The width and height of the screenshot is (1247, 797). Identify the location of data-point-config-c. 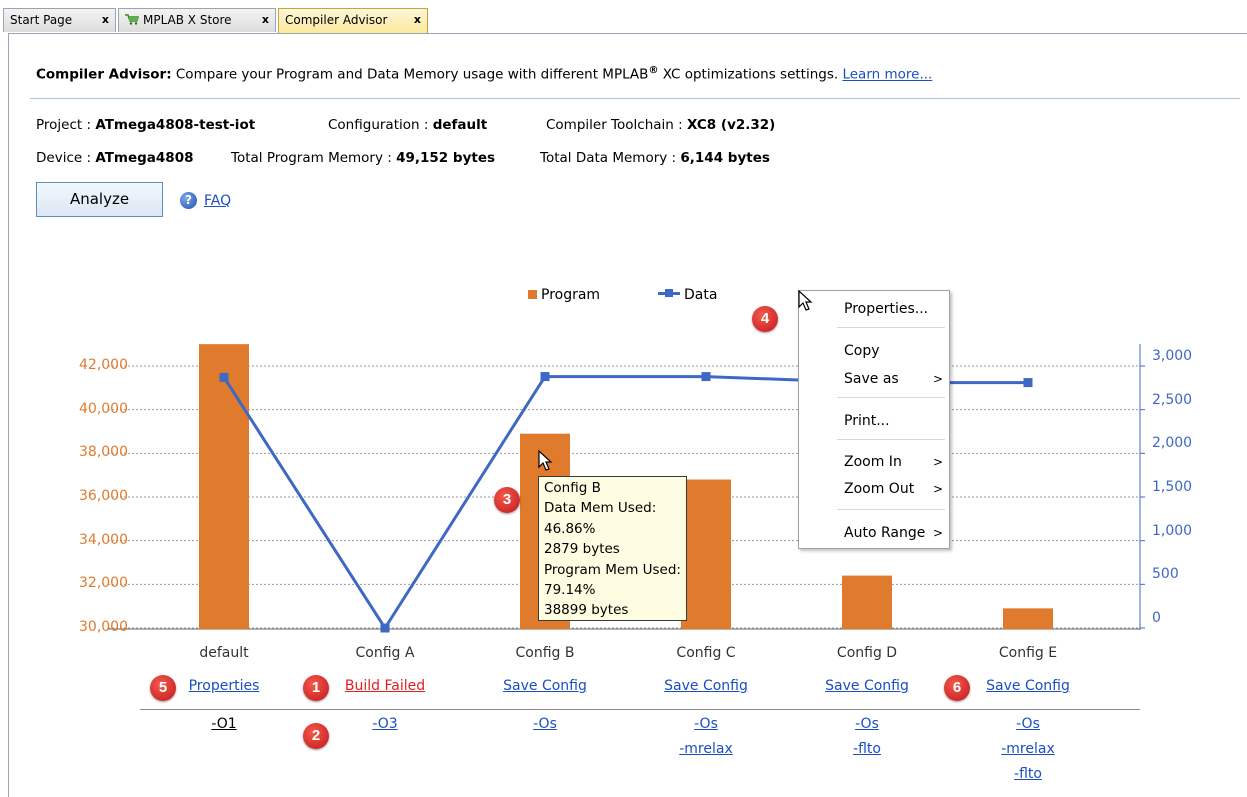
(706, 377).